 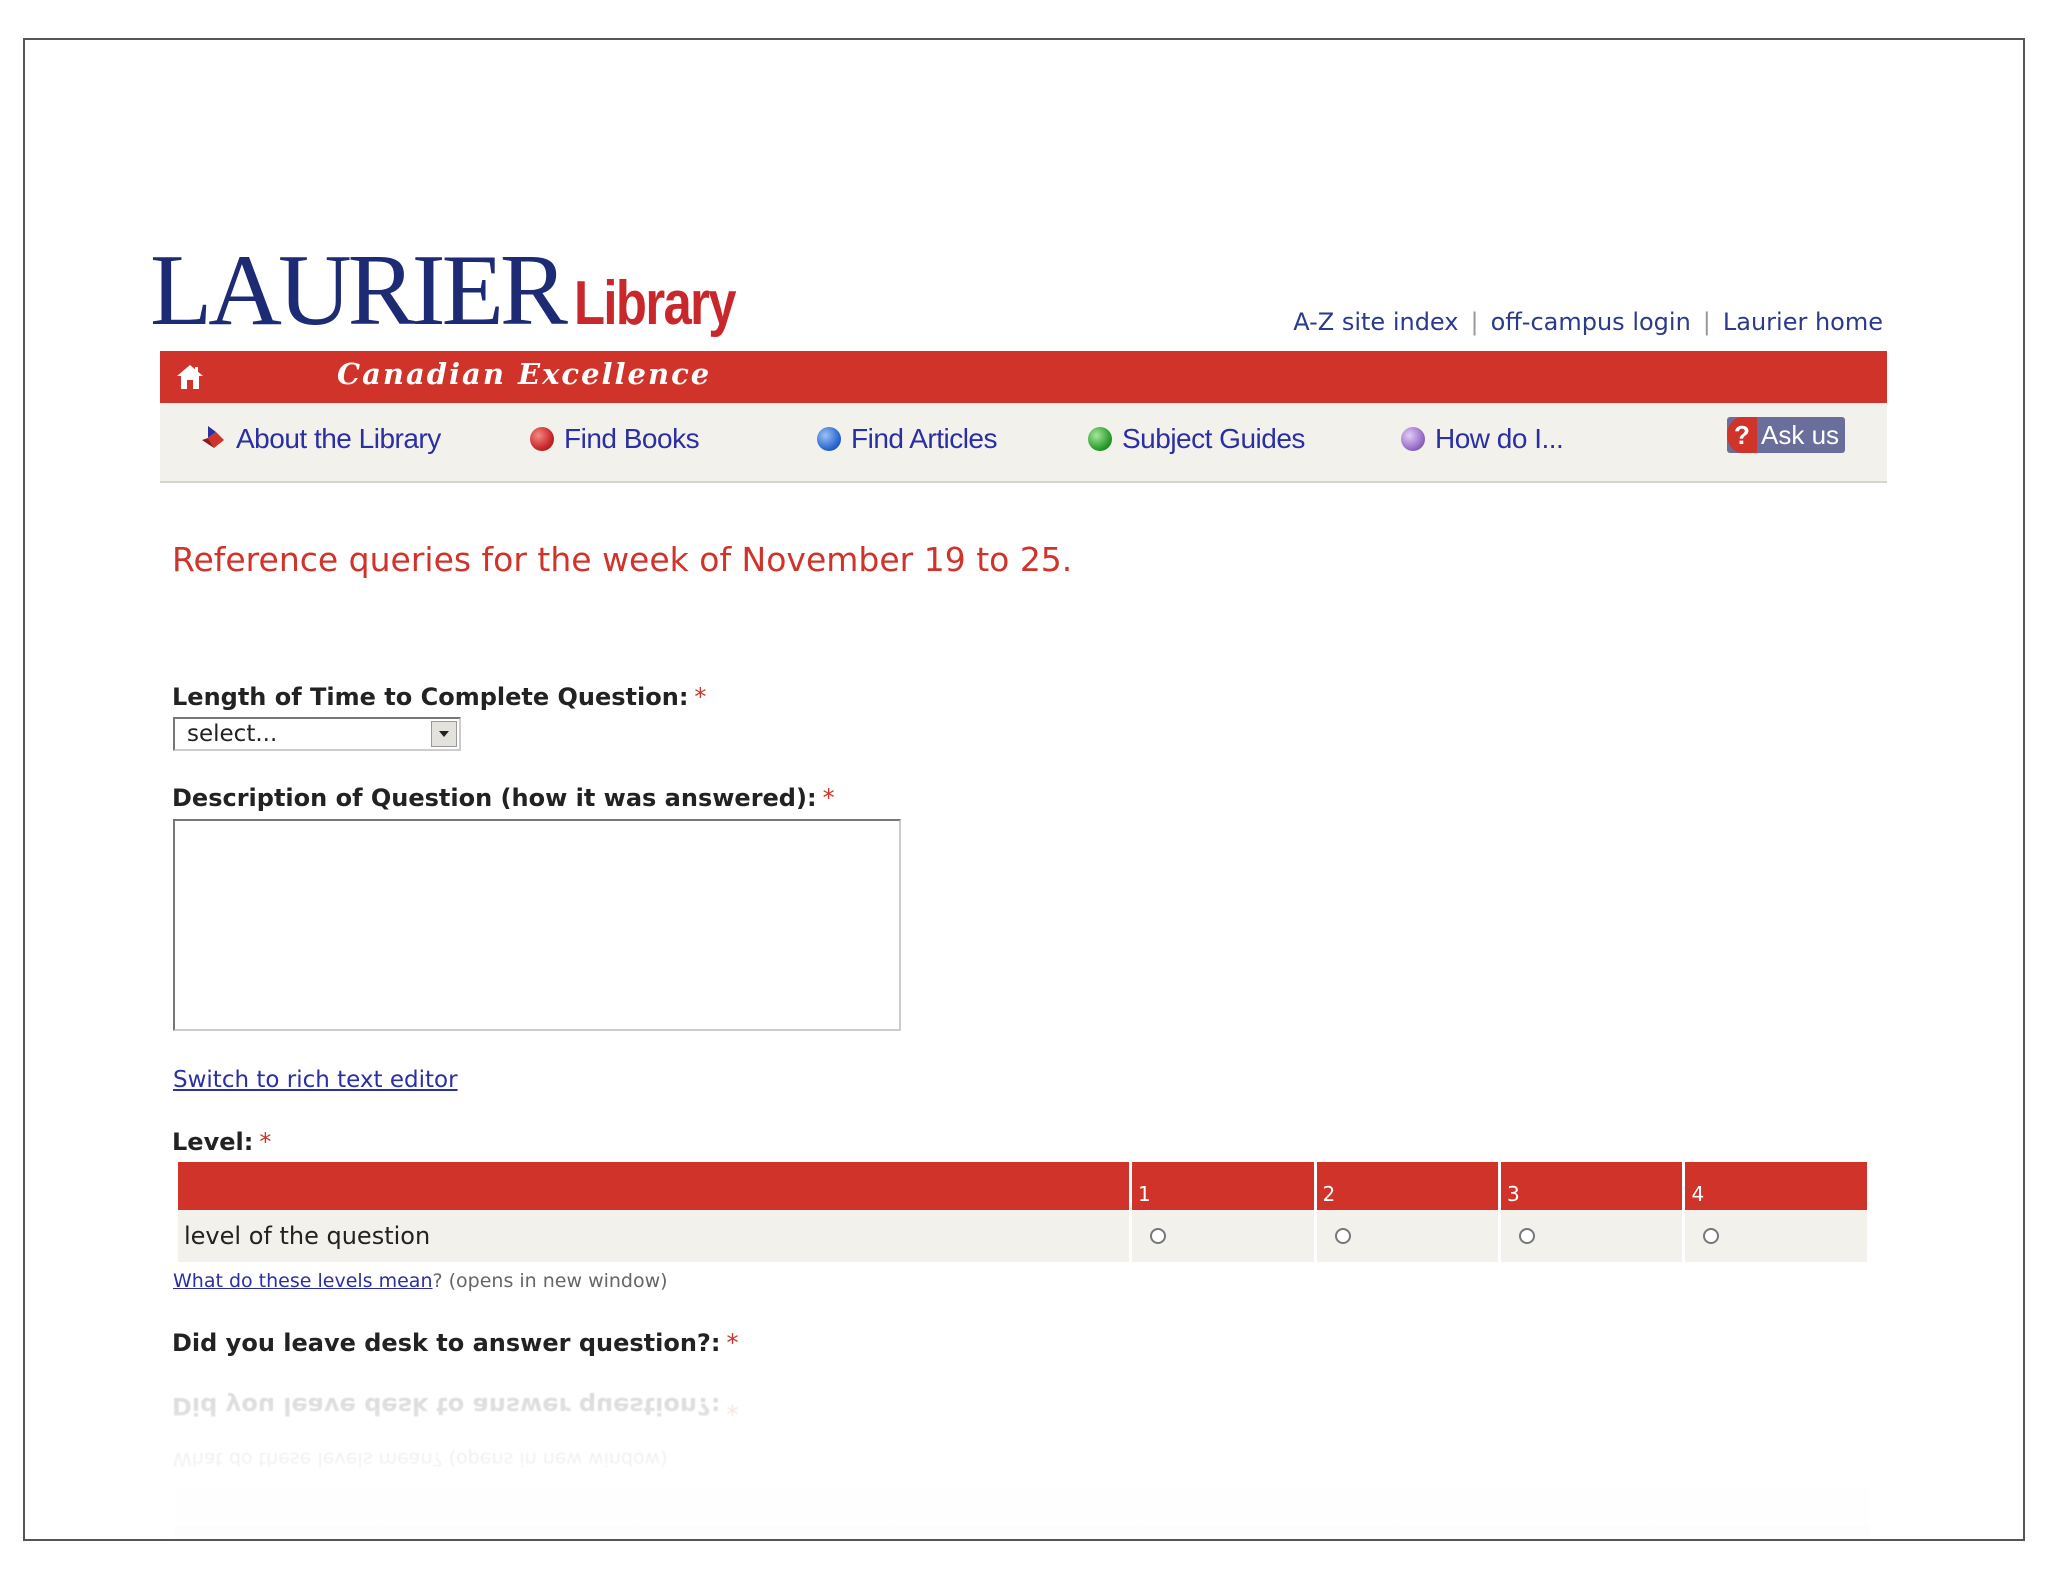 I want to click on nav-label: Subject Guides, so click(x=1213, y=438).